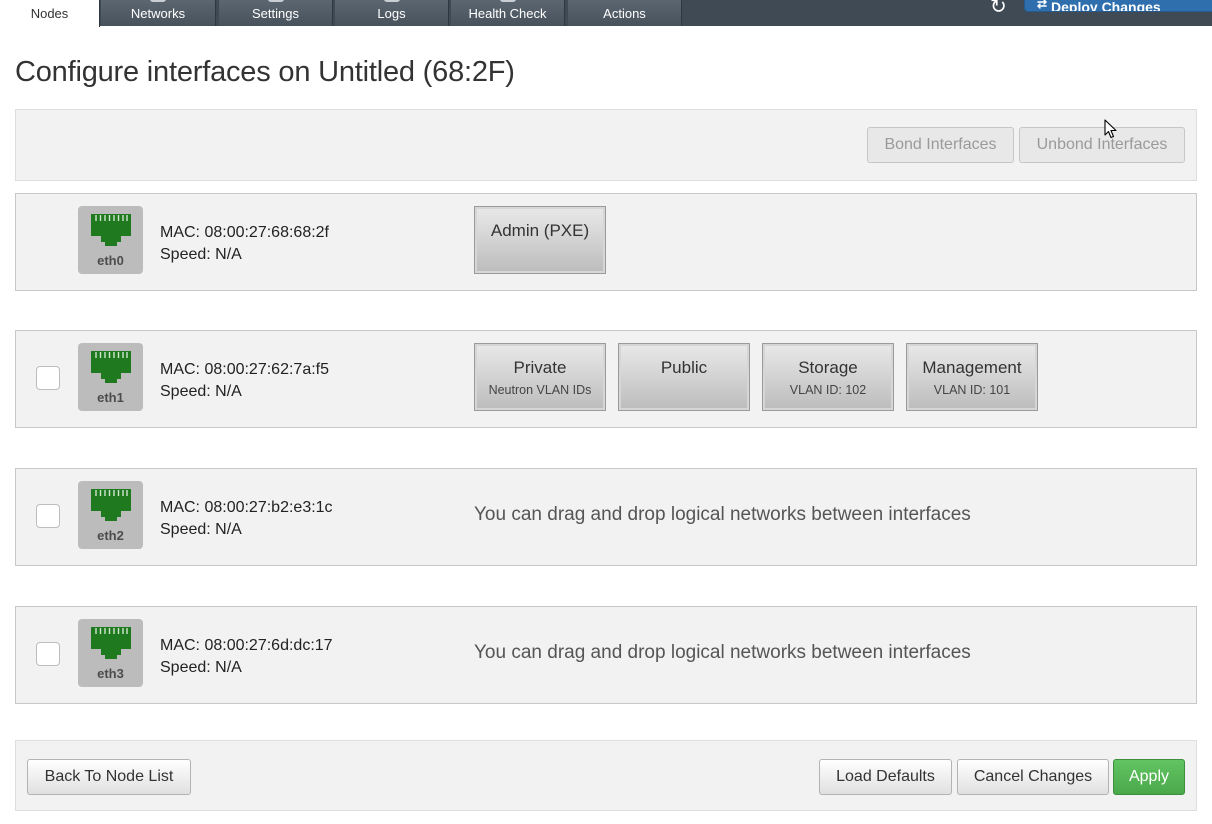 The image size is (1212, 824). I want to click on interface-info: MAC: 08:00:27:68:68:2f Speed: N/A, so click(244, 244).